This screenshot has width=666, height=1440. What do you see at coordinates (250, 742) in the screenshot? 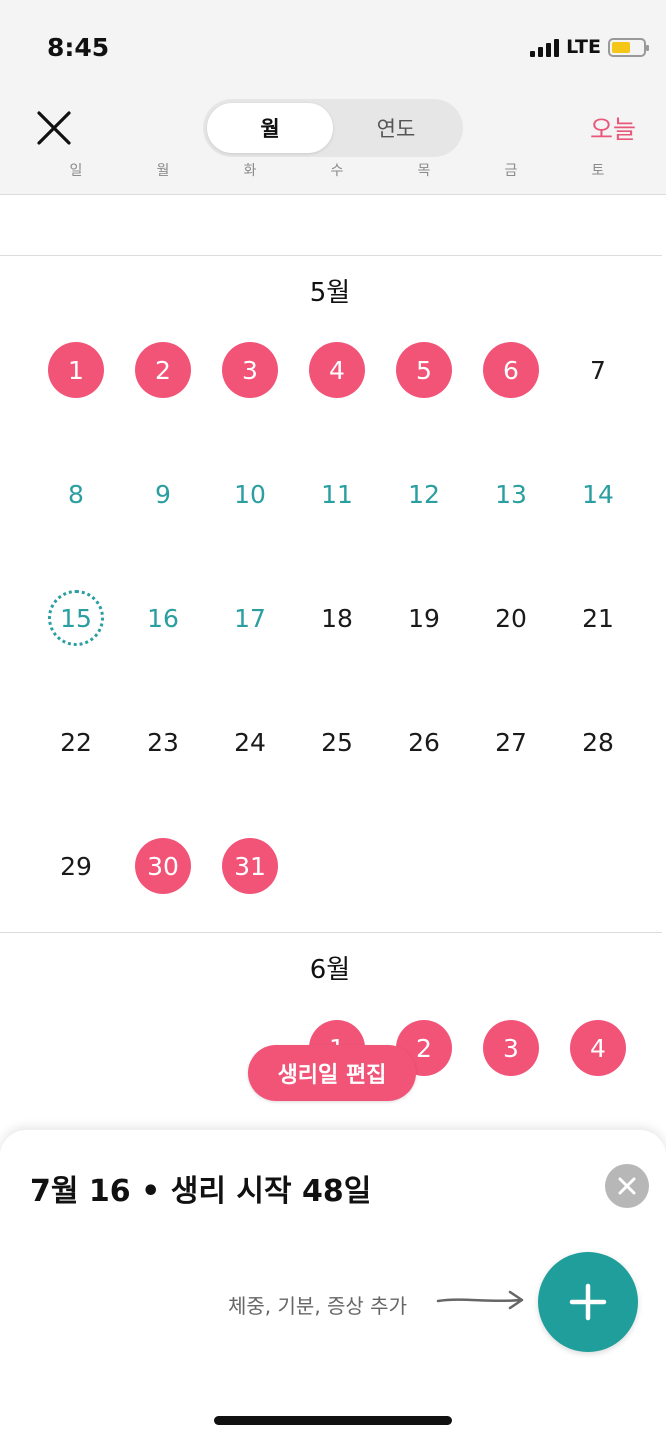
I see `calendar-day: 24` at bounding box center [250, 742].